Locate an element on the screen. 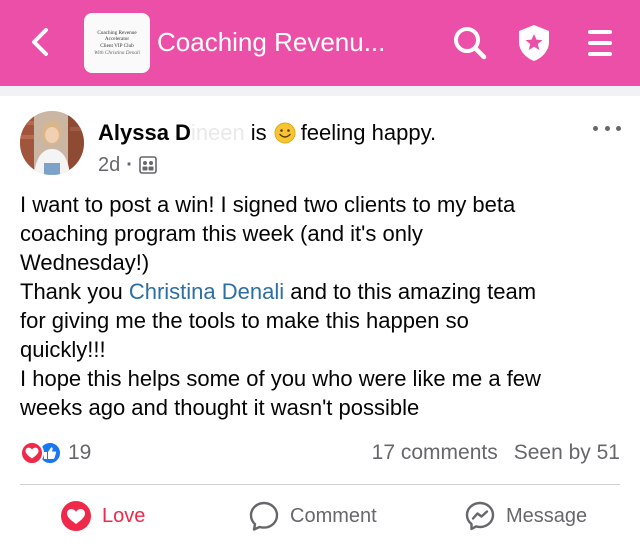 The width and height of the screenshot is (640, 548). author-last-name-faded: ineen is located at coordinates (217, 132).